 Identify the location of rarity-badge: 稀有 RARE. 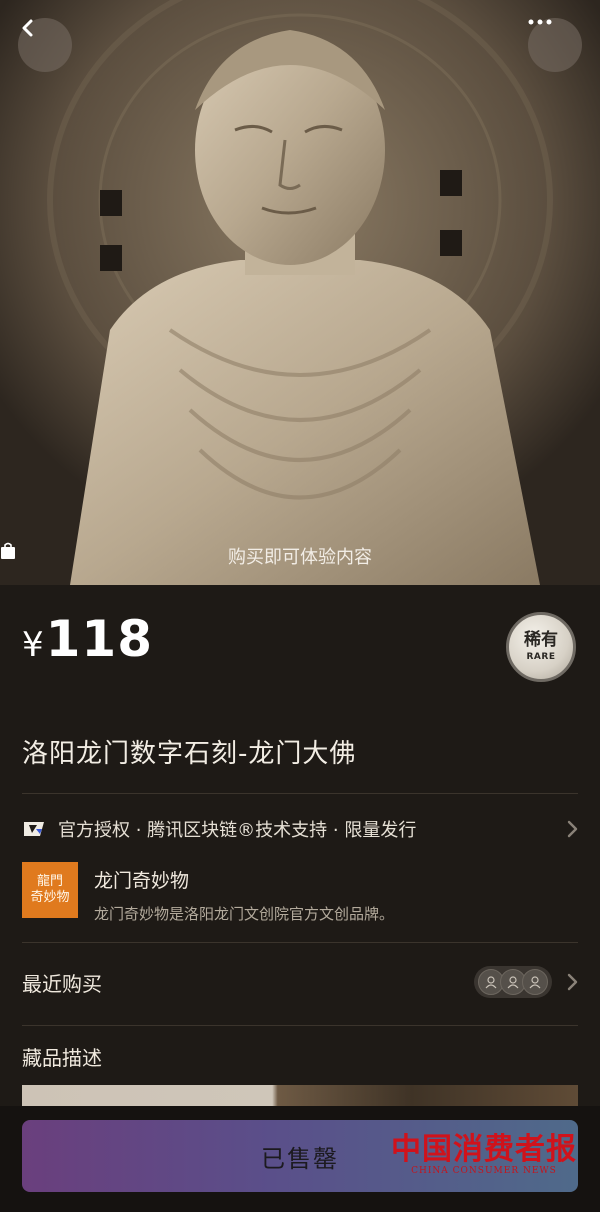
(541, 647).